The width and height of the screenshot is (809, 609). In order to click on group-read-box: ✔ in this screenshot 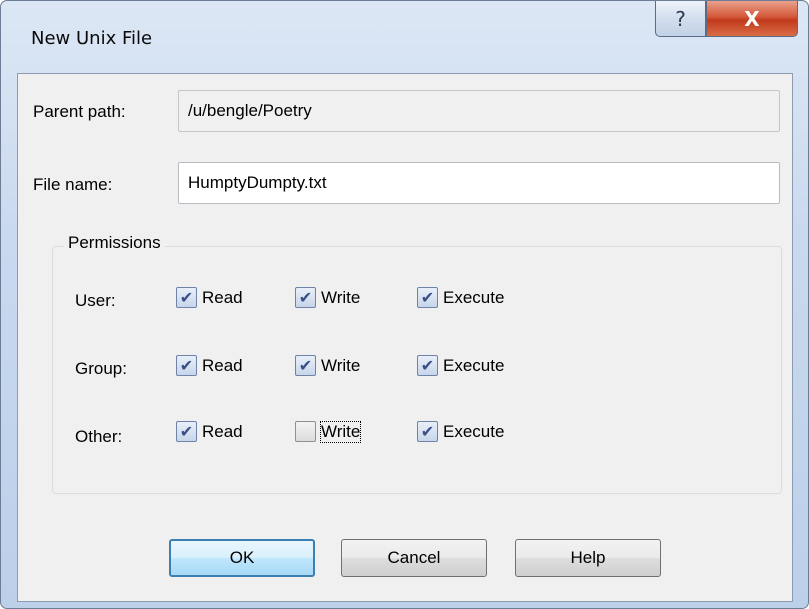, I will do `click(186, 365)`.